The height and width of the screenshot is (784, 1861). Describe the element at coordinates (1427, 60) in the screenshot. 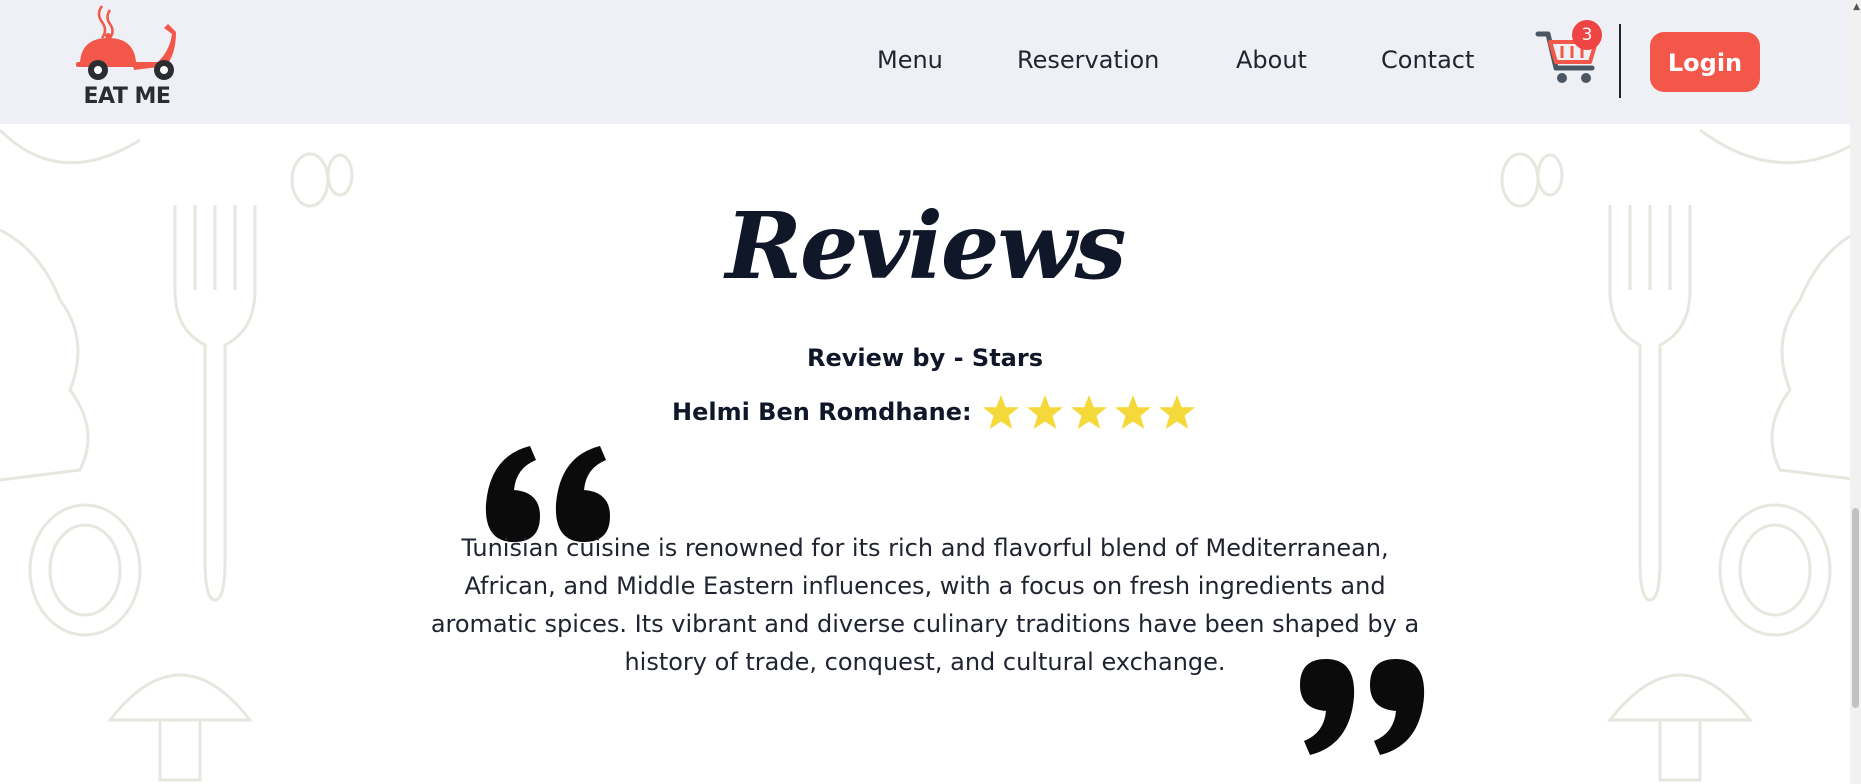

I see `nav-link-contact: Contact` at that location.